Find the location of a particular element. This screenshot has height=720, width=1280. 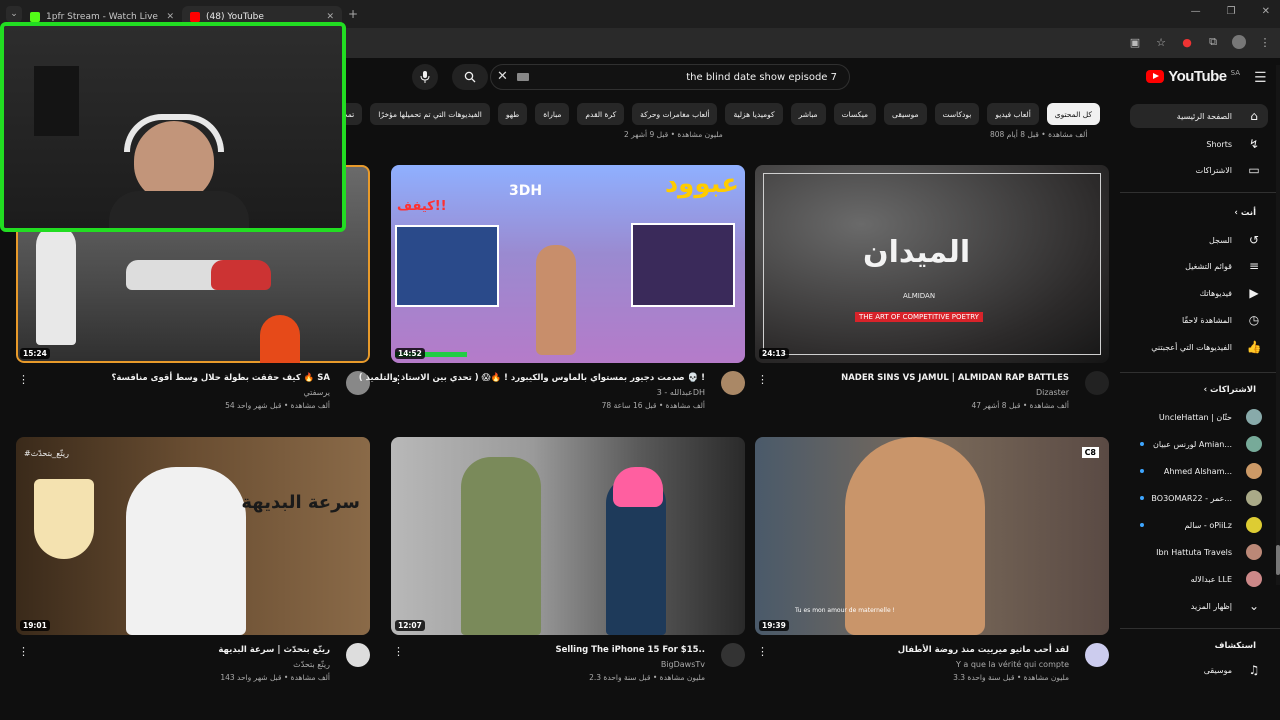

sidebar-item-subscriptions: الاشتراكات ▭ is located at coordinates (1229, 170).